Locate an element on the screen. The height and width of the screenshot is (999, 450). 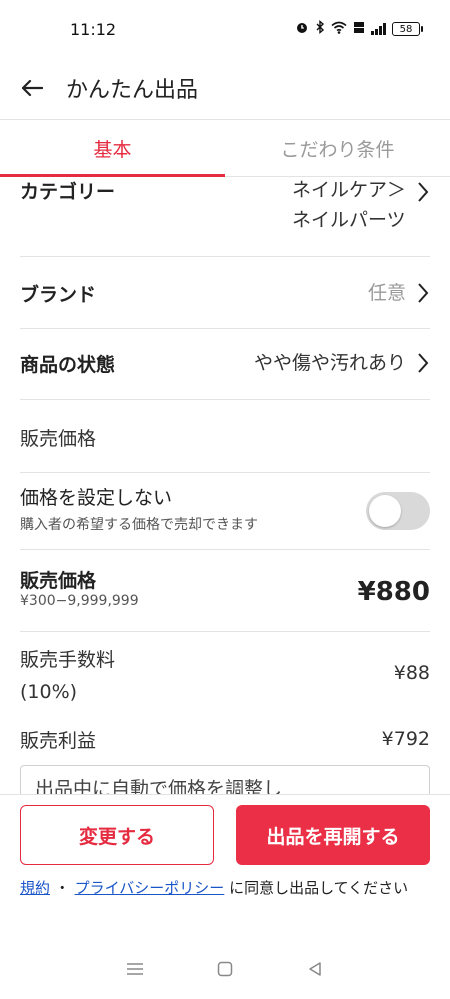
no-price-description: 購入者の希望する価格で売却できます is located at coordinates (139, 525).